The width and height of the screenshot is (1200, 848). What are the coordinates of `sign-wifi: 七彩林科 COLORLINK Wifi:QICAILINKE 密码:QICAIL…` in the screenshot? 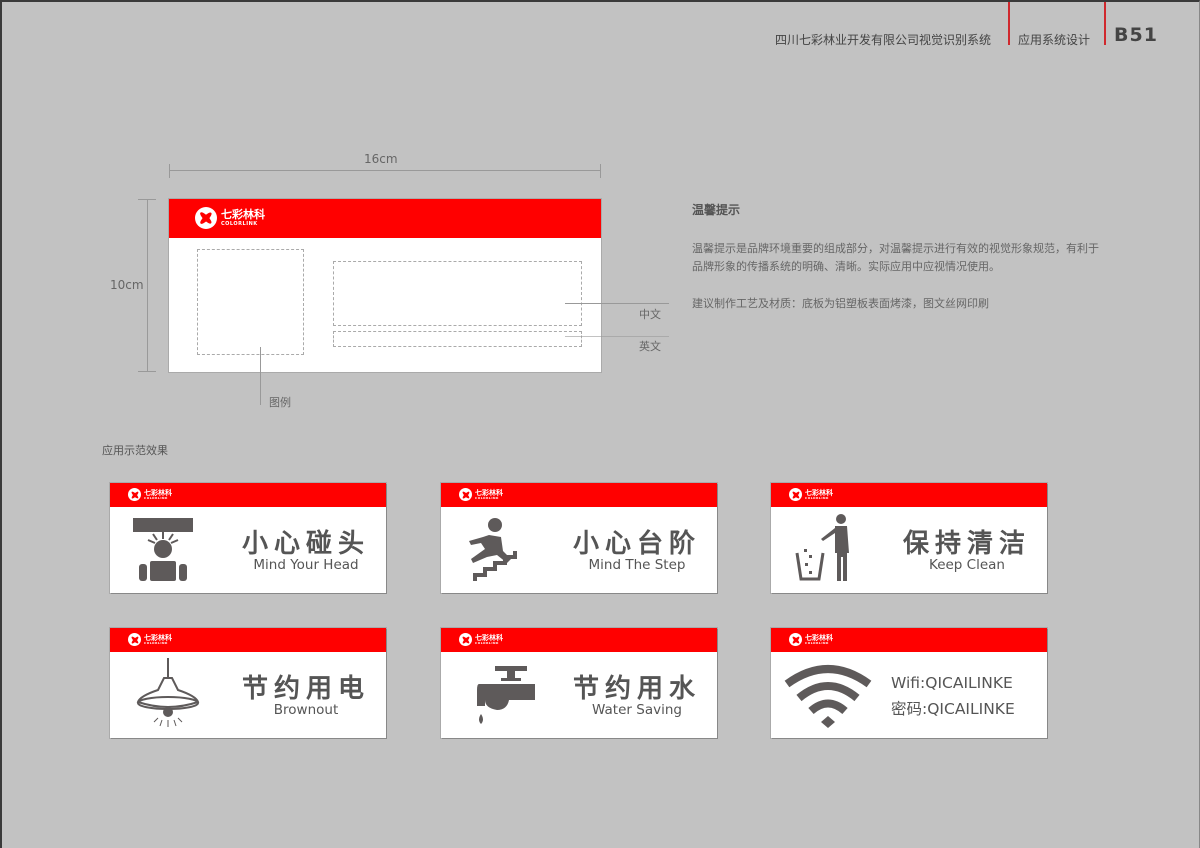 It's located at (909, 683).